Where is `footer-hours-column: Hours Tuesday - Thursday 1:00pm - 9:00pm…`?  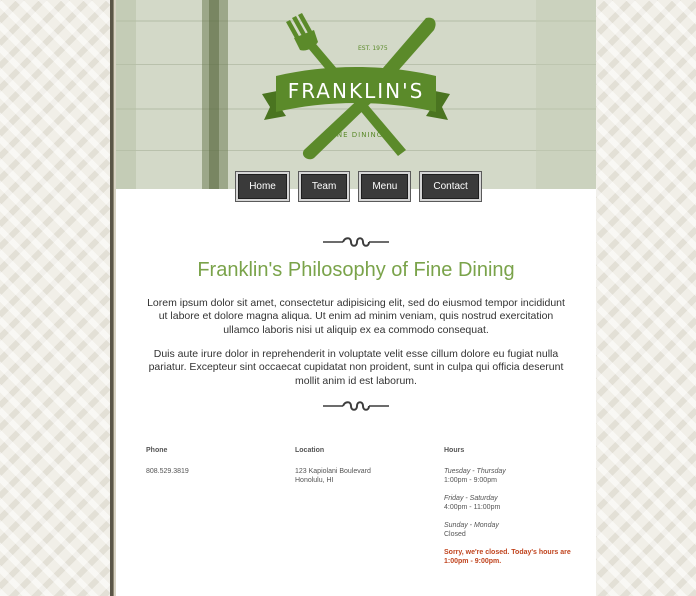
footer-hours-column: Hours Tuesday - Thursday 1:00pm - 9:00pm… is located at coordinates (509, 506).